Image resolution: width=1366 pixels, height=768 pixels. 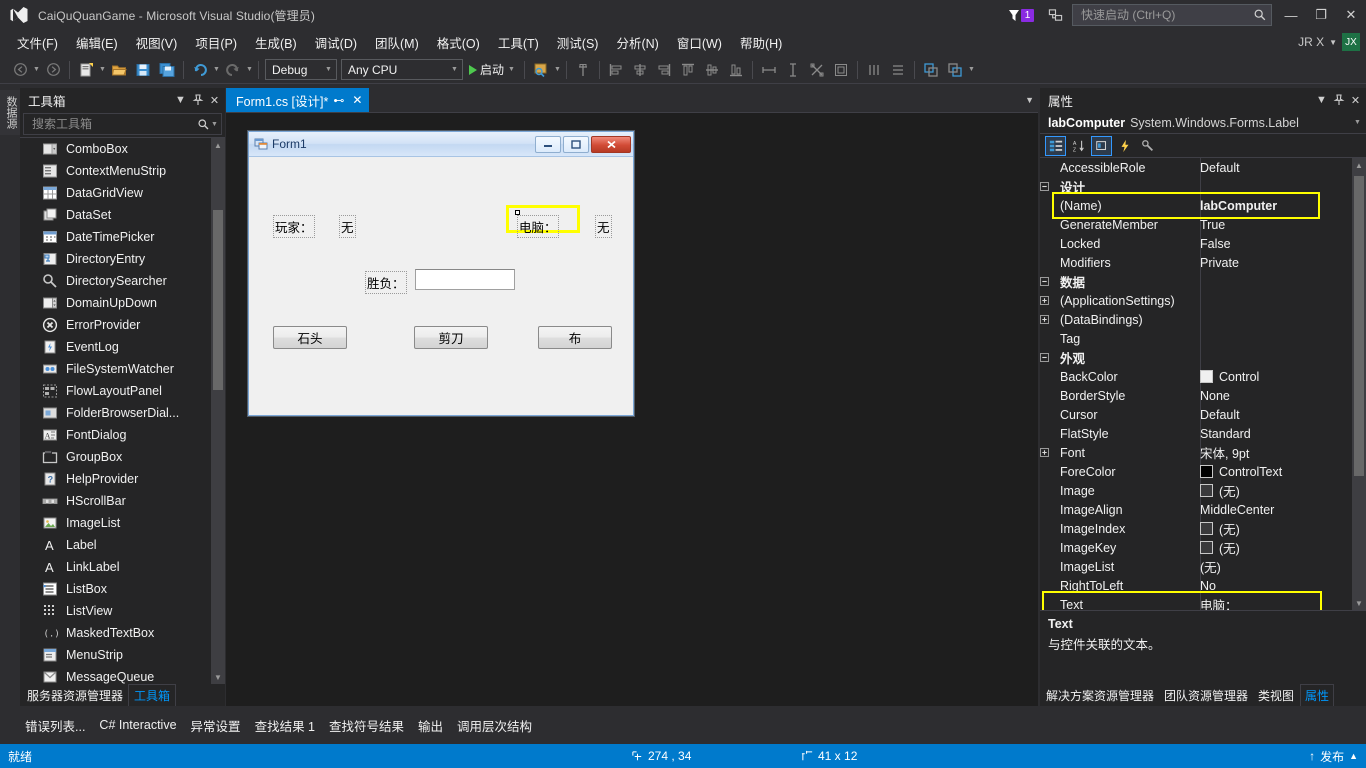 I want to click on pin-icon, so click(x=1338, y=100).